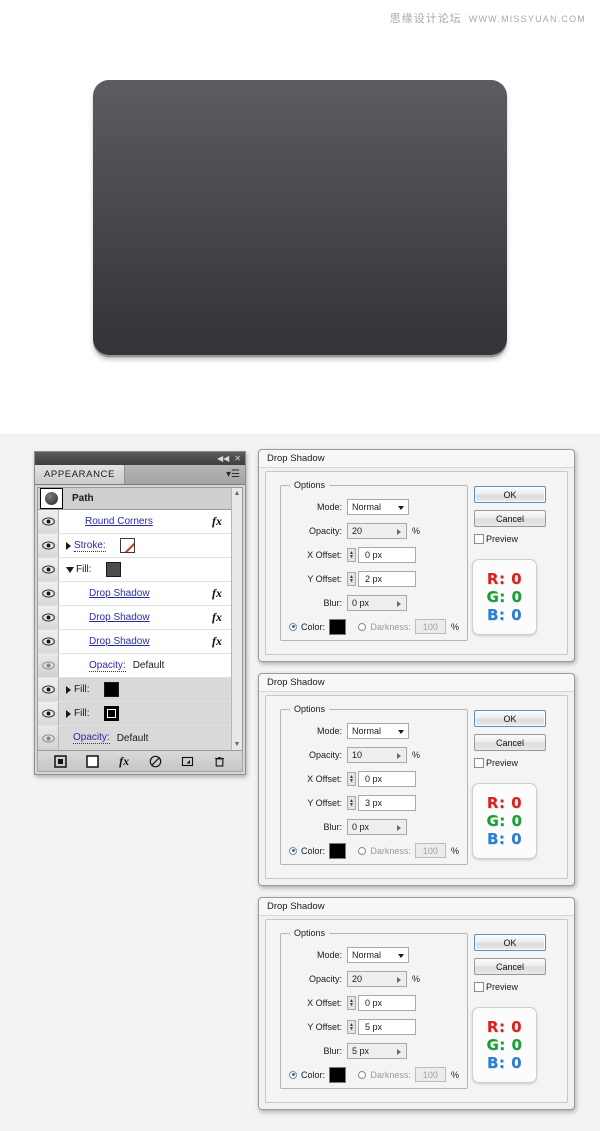  I want to click on collapse-icon: ◀◀, so click(223, 458).